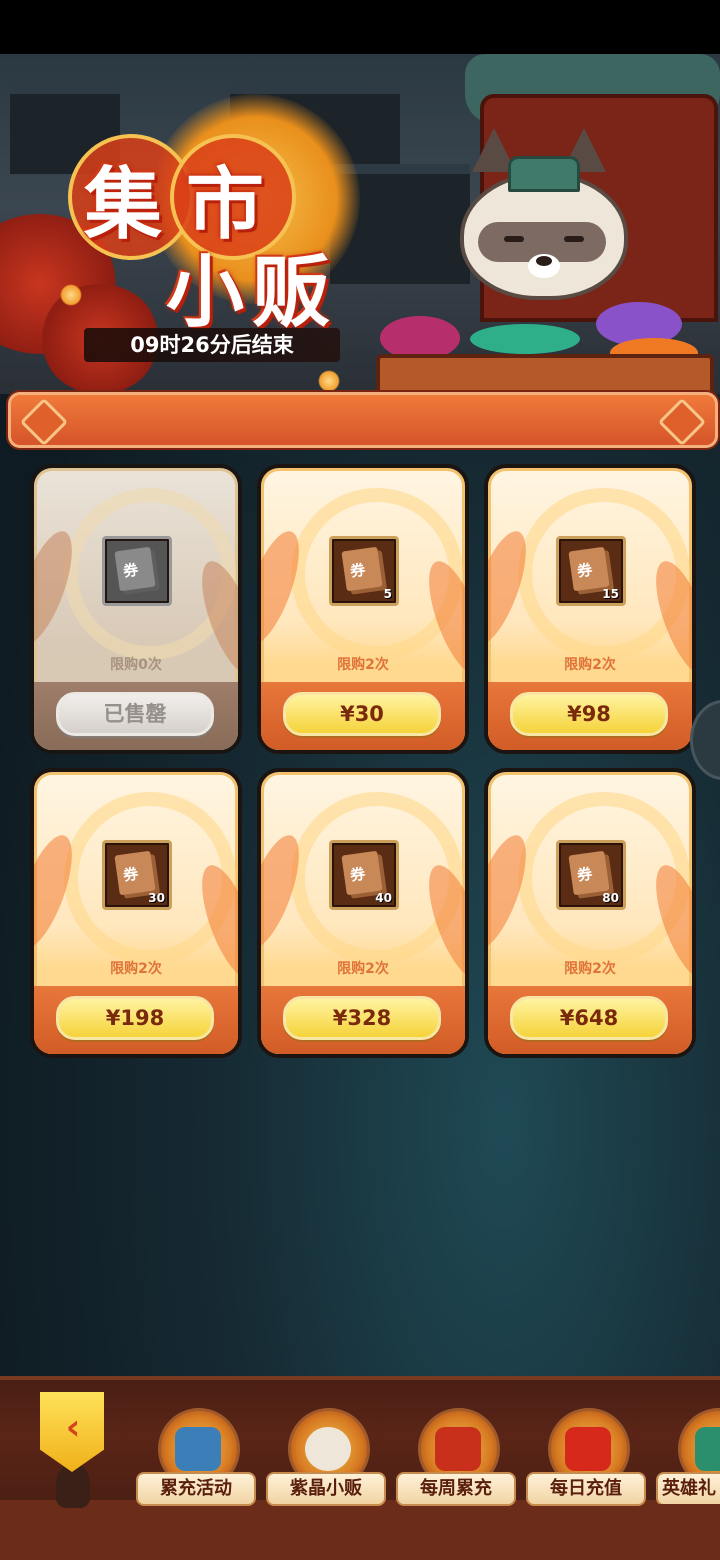  Describe the element at coordinates (205, 292) in the screenshot. I see `title-char: 小` at that location.